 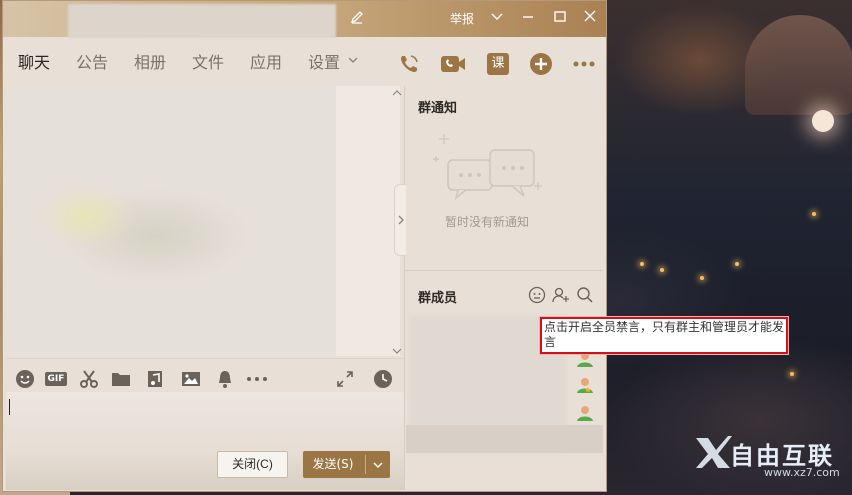 What do you see at coordinates (92, 61) in the screenshot?
I see `tab-announcement: 公告` at bounding box center [92, 61].